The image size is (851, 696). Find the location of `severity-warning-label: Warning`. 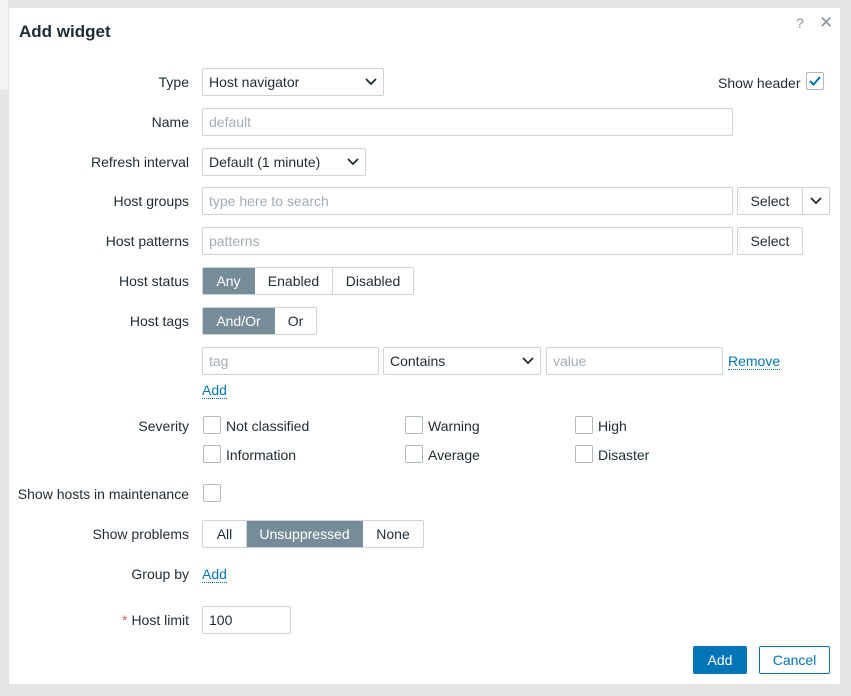

severity-warning-label: Warning is located at coordinates (454, 426).